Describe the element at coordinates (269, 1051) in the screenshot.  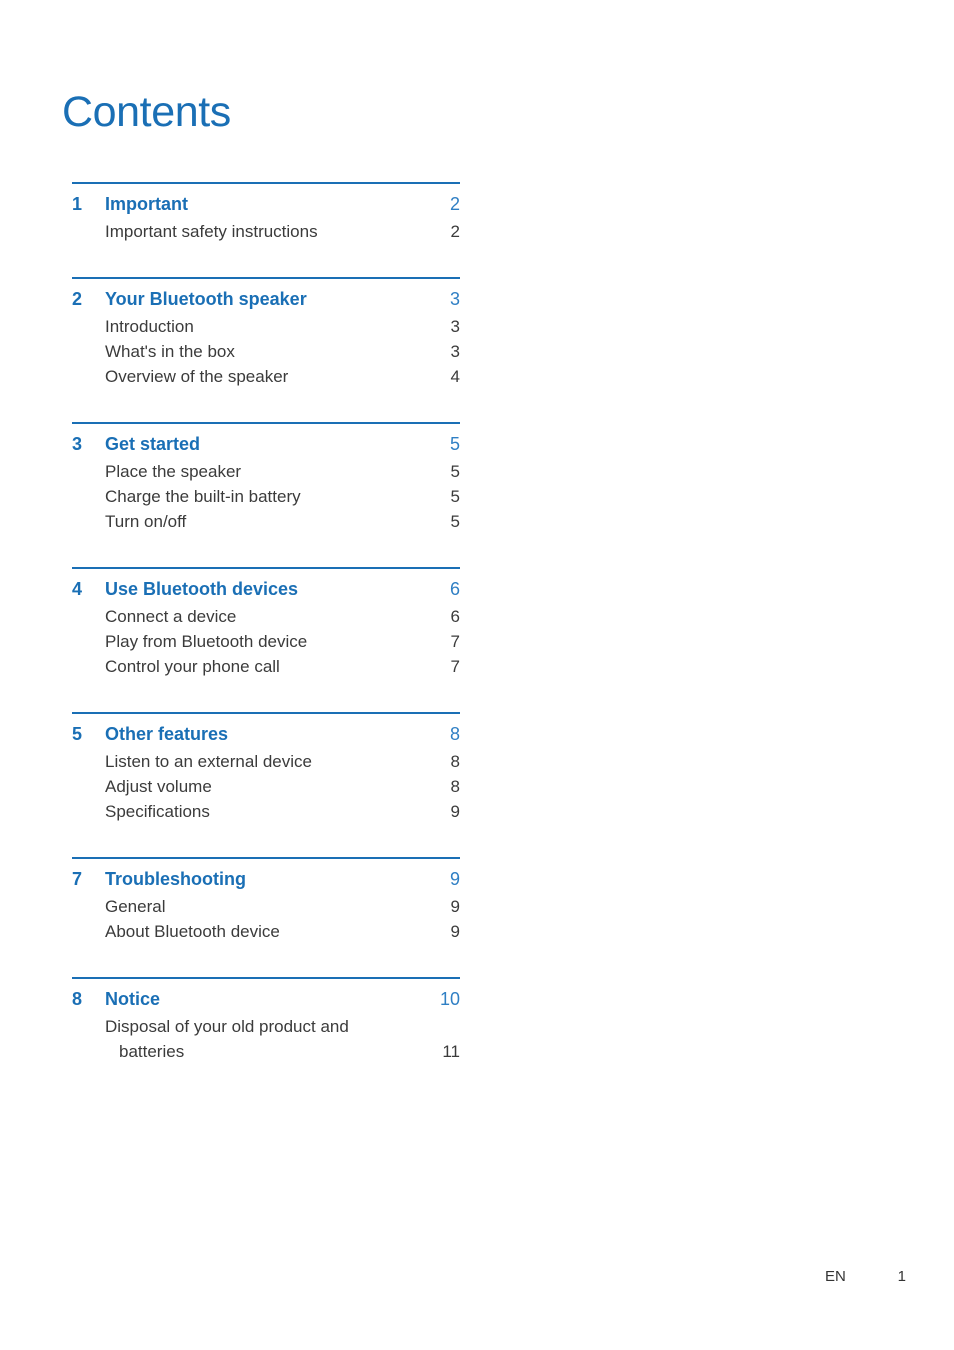
I see `toc-entry-title: batteries` at that location.